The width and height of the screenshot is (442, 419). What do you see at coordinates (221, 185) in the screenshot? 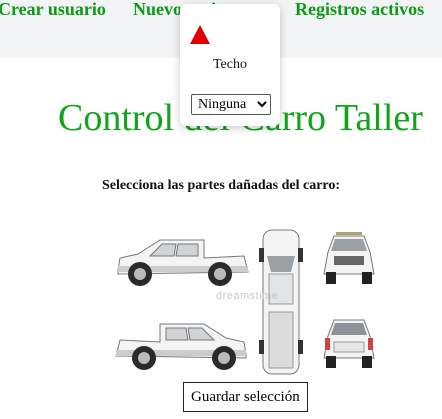
I see `instruction-text: Selecciona las partes dañadas del carro:` at bounding box center [221, 185].